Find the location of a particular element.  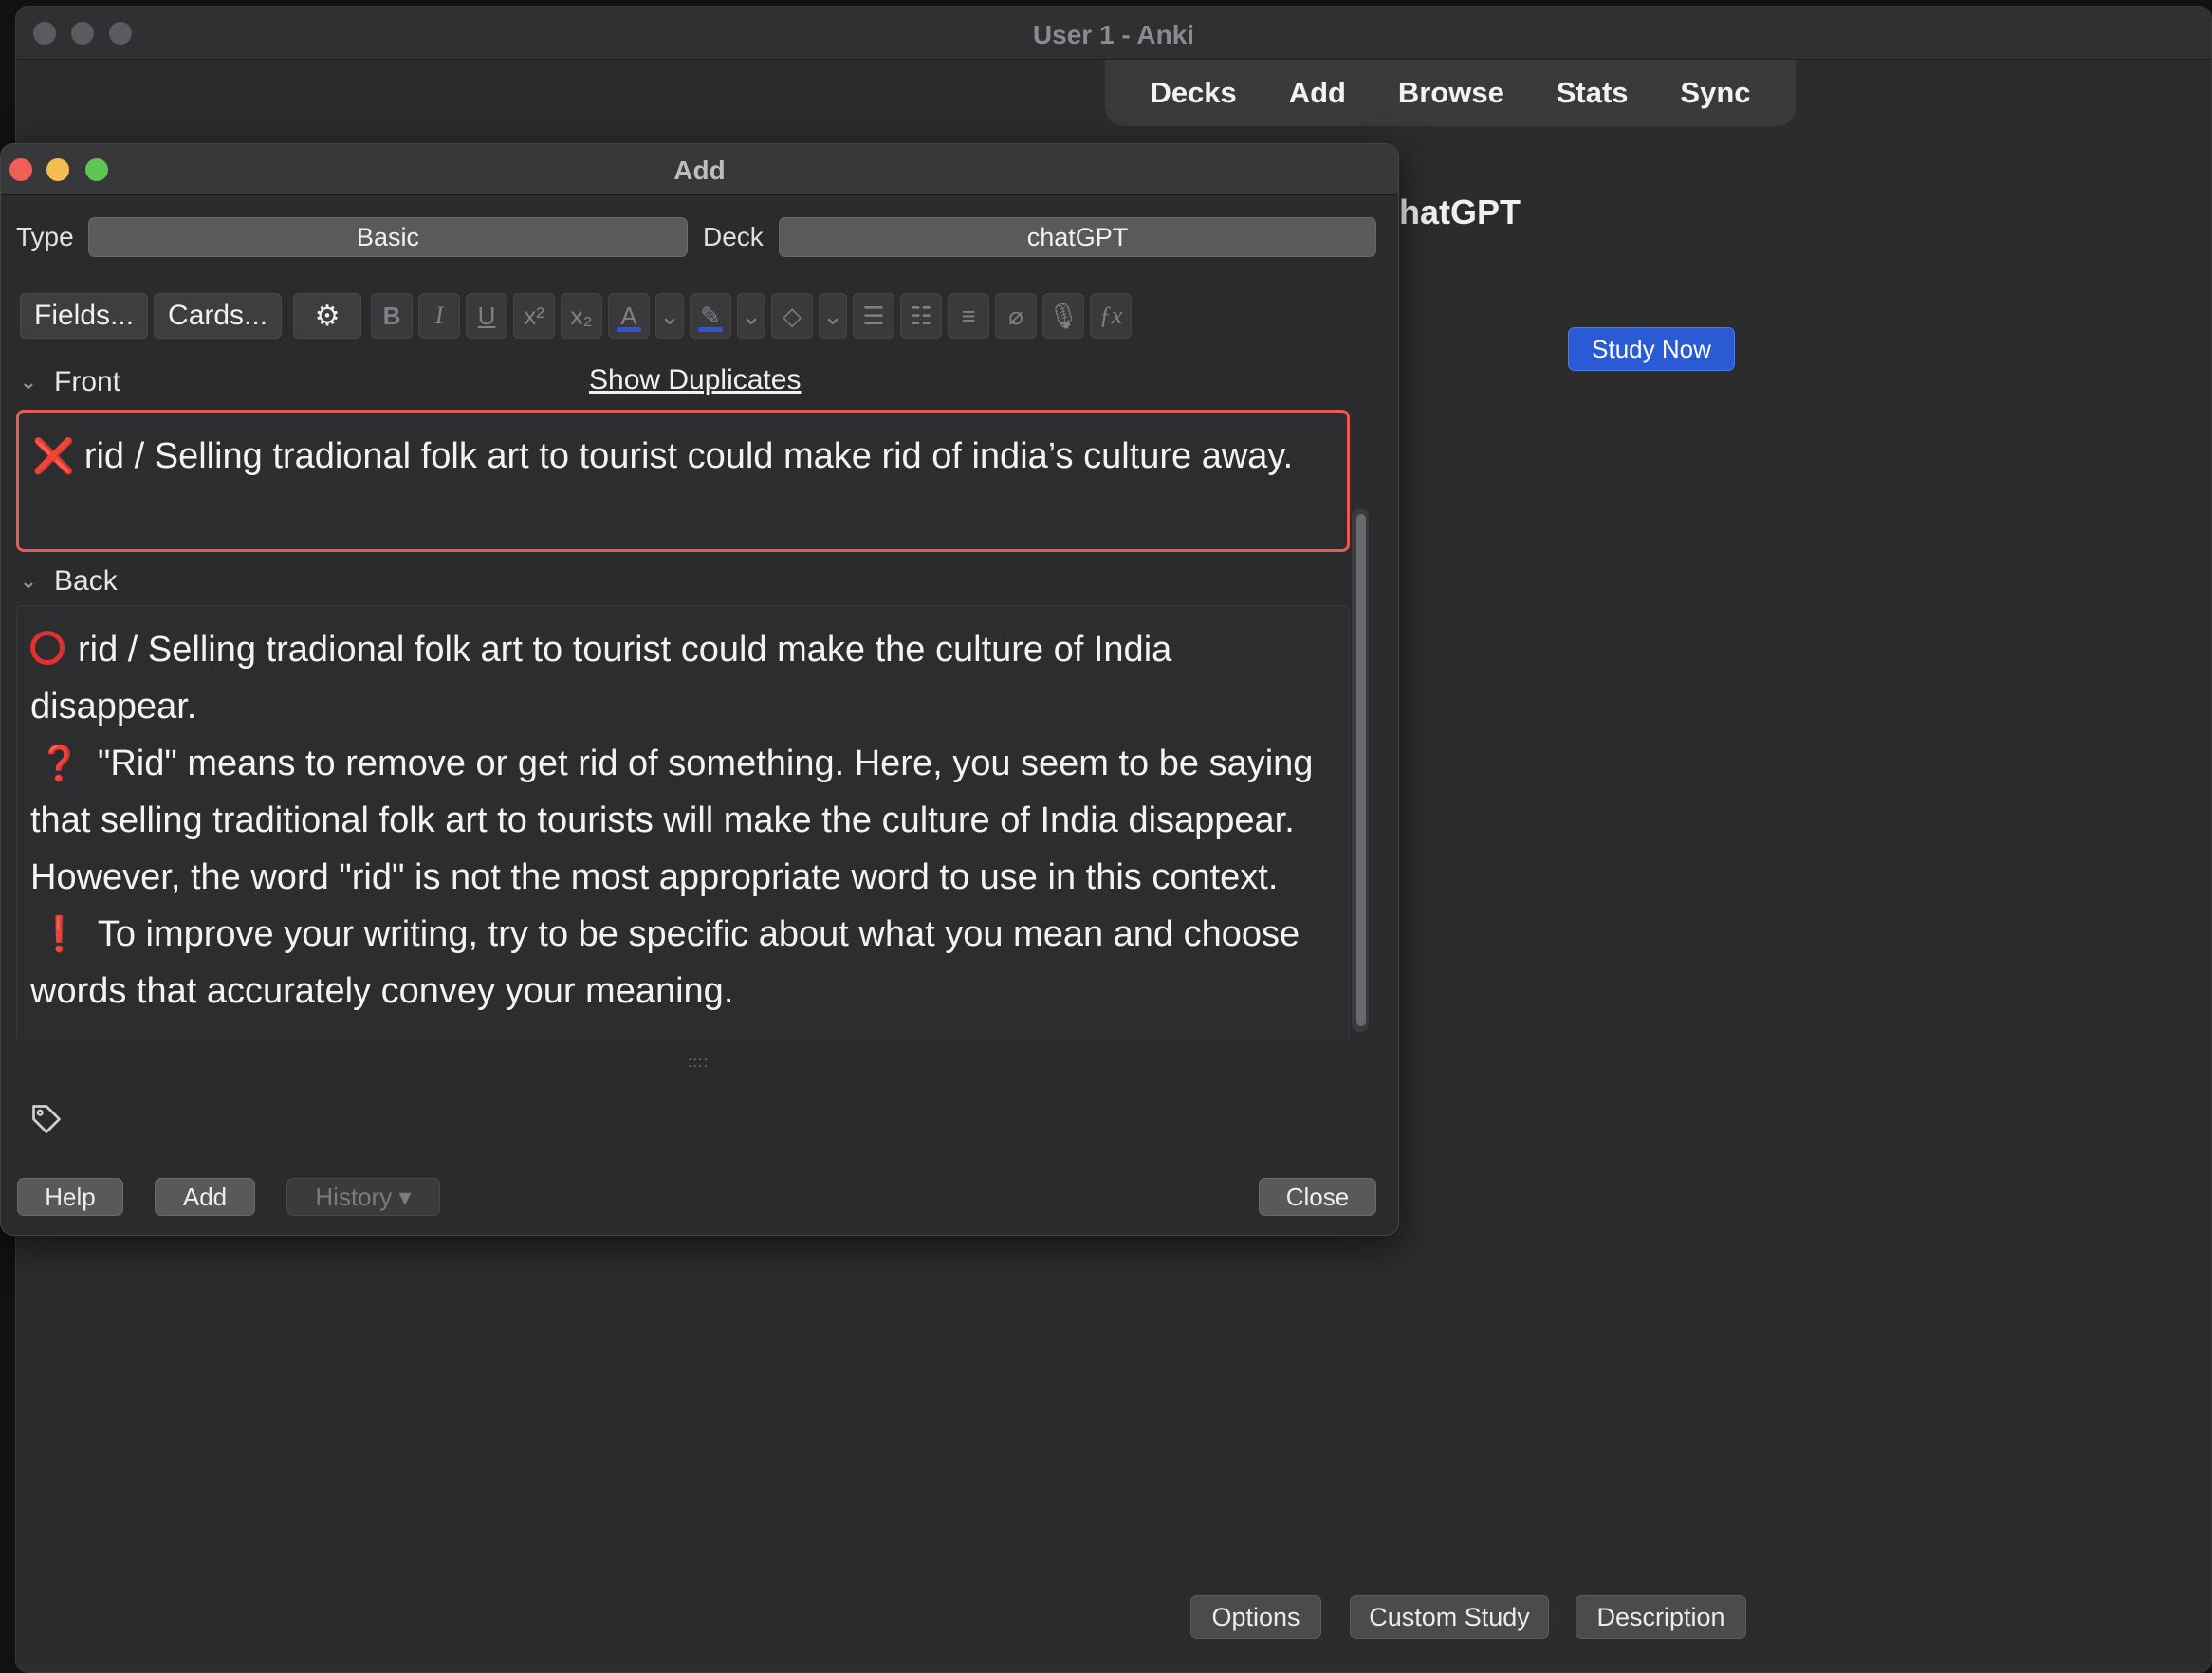

deck-label: Deck is located at coordinates (733, 236).